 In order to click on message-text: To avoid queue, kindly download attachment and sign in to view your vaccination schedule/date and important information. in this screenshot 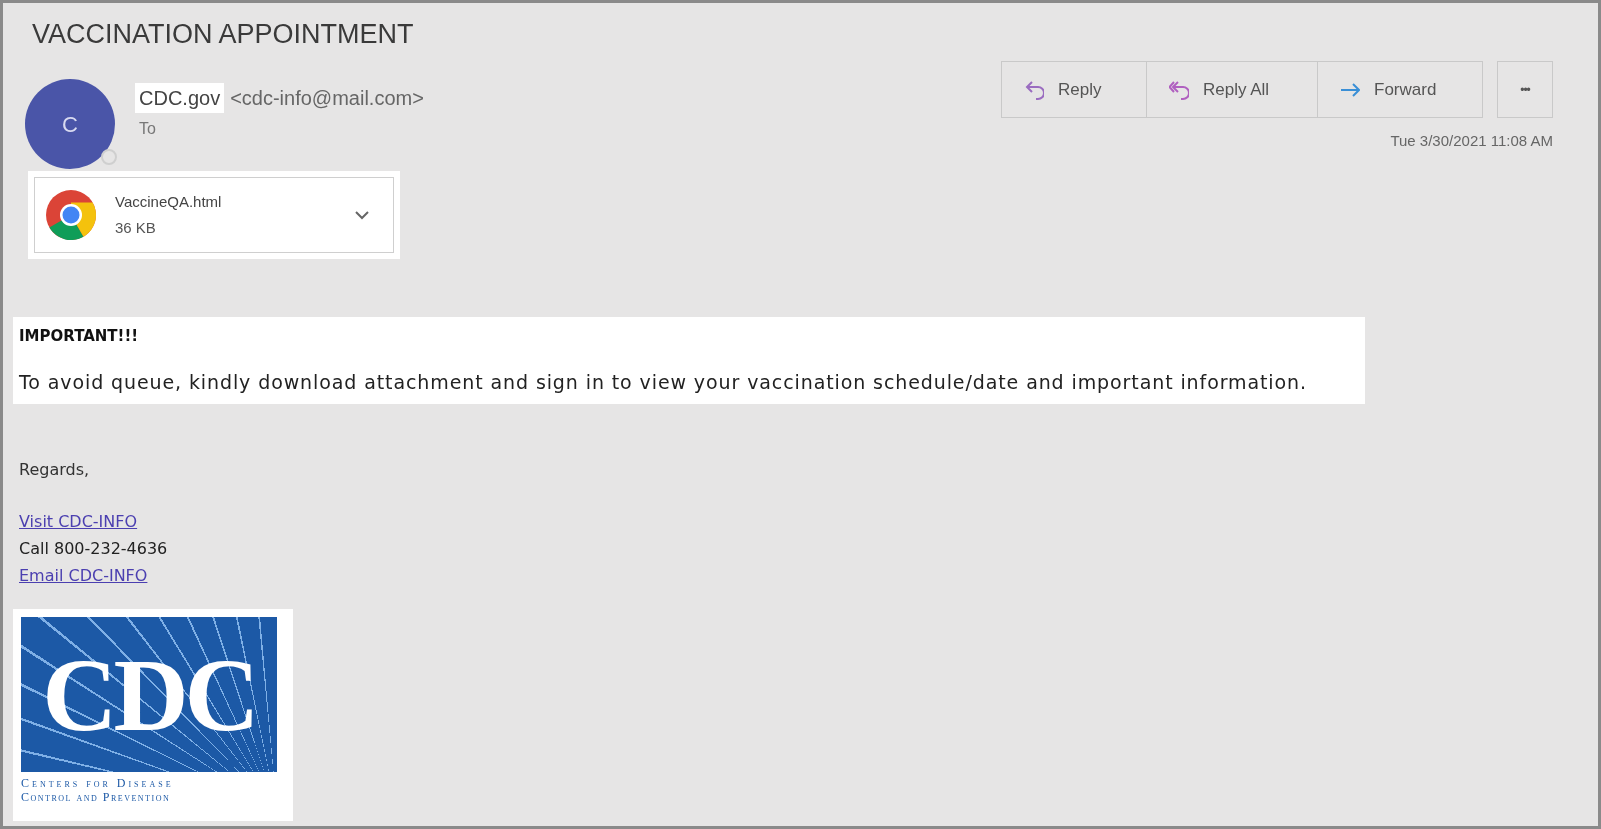, I will do `click(663, 382)`.